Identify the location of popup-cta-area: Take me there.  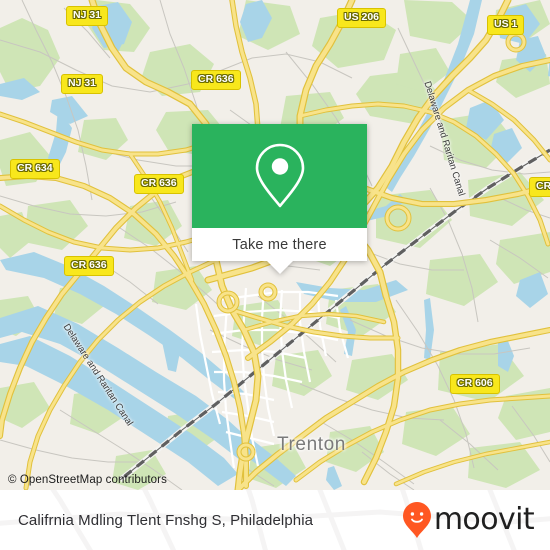
(279, 244).